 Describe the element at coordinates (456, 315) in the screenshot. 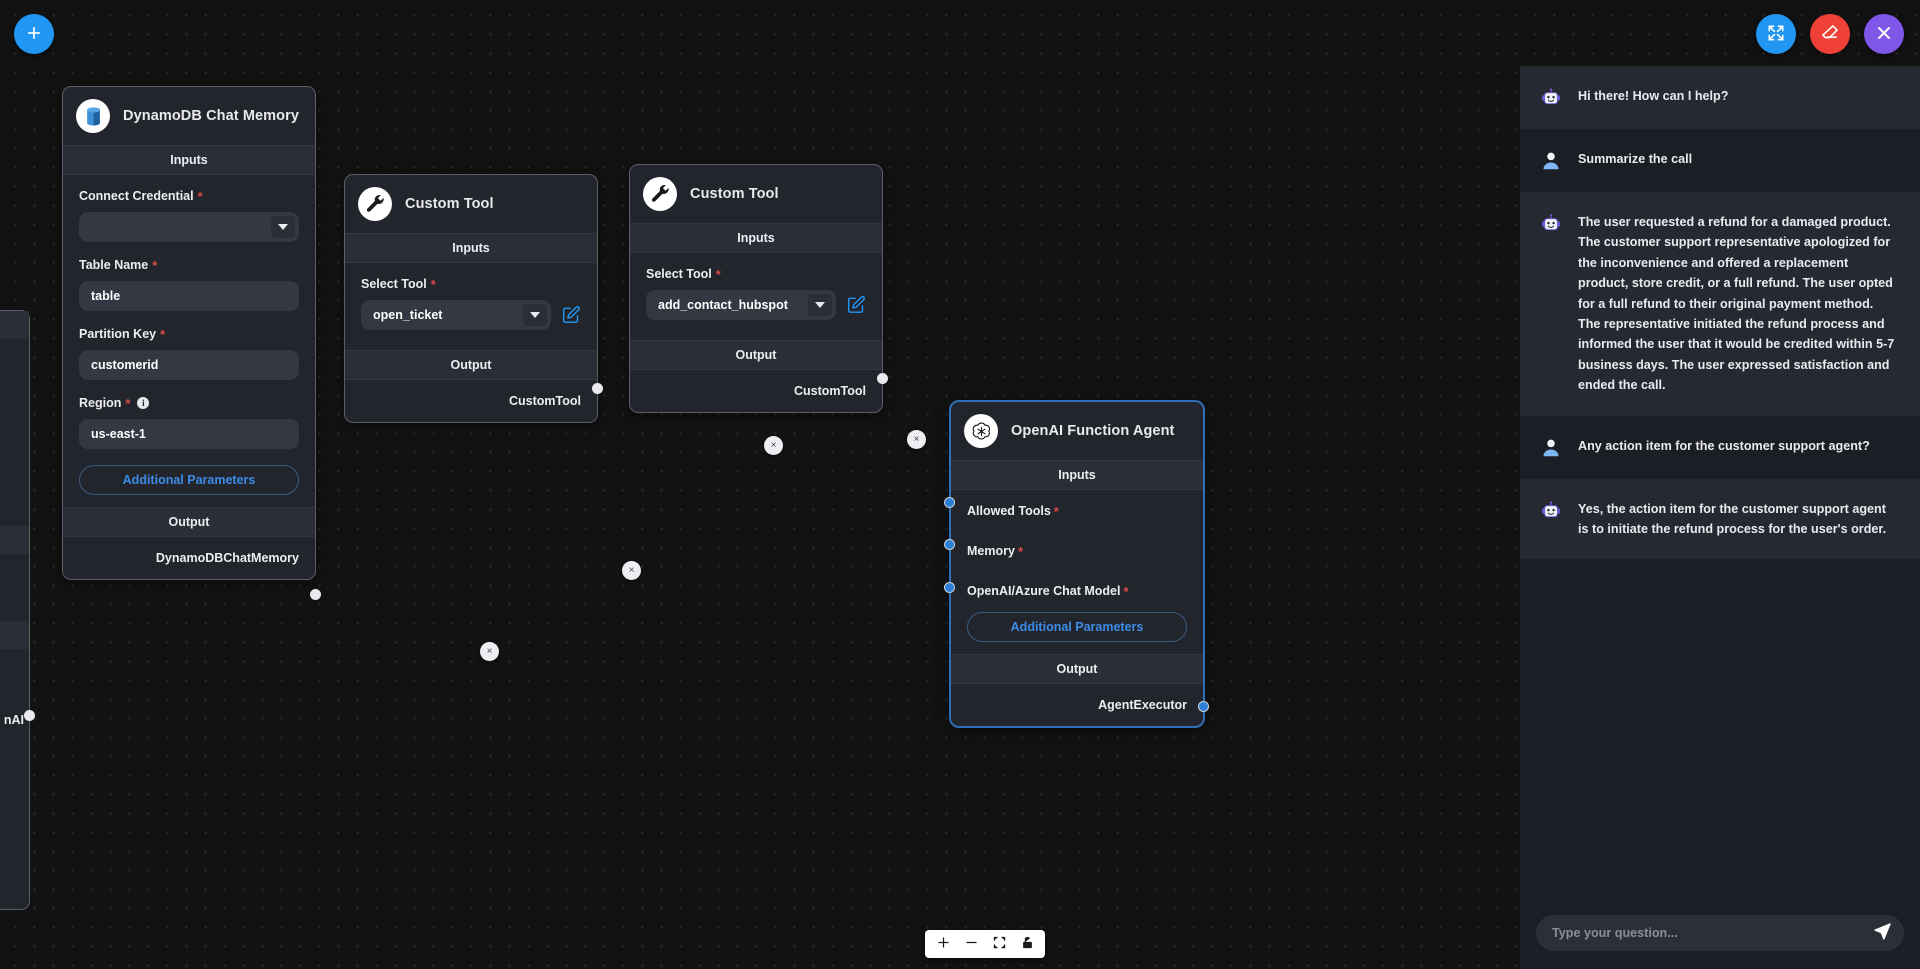

I see `select-tool-dropdown: open_ticket` at that location.